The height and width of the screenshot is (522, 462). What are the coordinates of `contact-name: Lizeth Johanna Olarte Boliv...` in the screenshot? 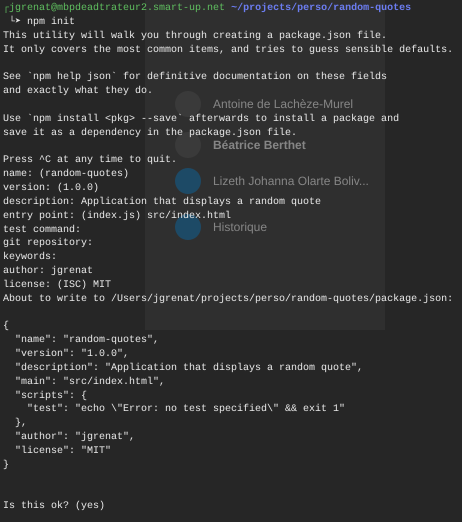 It's located at (291, 181).